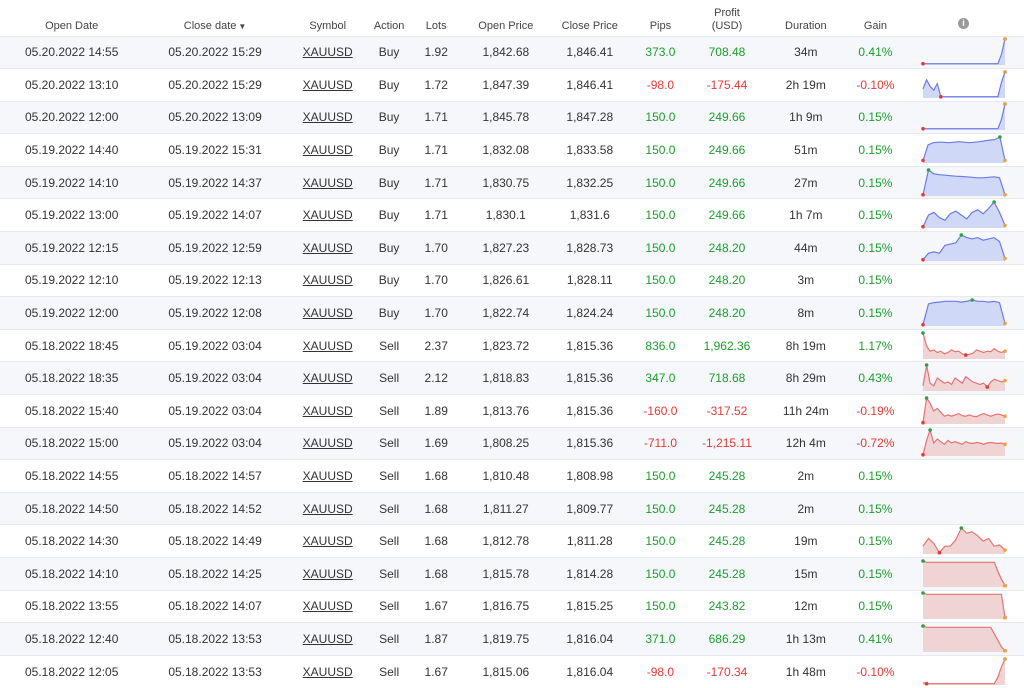 The width and height of the screenshot is (1024, 688). What do you see at coordinates (727, 638) in the screenshot?
I see `profit-cell: 686.29` at bounding box center [727, 638].